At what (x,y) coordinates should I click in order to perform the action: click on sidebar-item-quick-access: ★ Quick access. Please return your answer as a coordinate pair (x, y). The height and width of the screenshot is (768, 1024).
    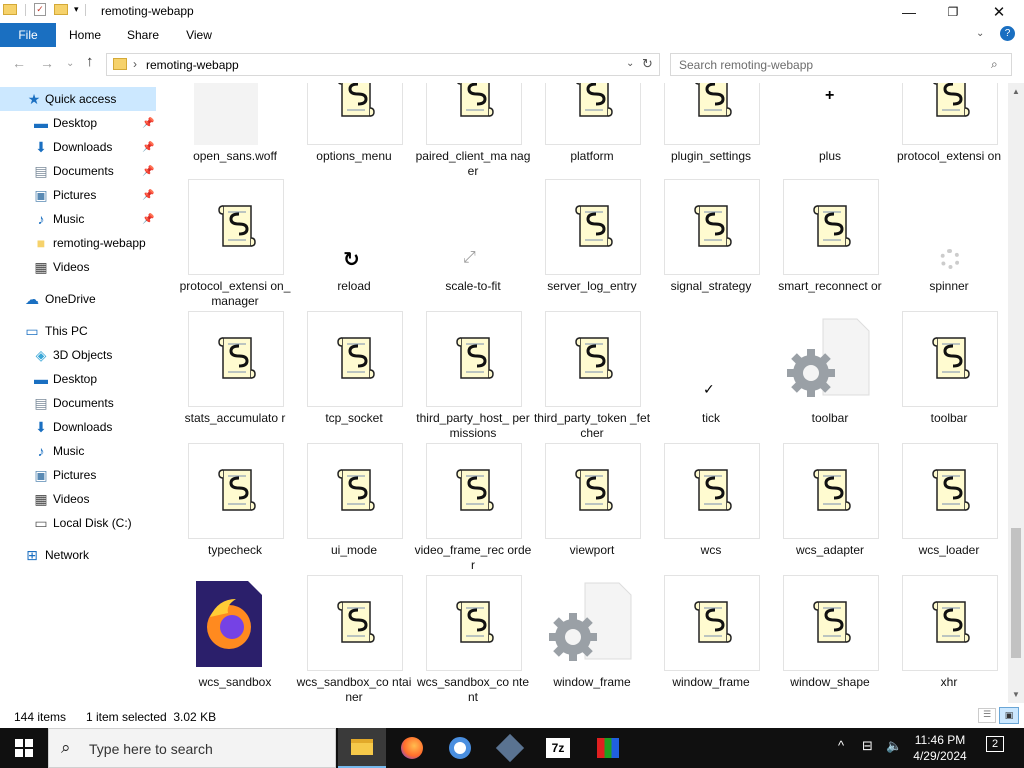
    Looking at the image, I should click on (78, 99).